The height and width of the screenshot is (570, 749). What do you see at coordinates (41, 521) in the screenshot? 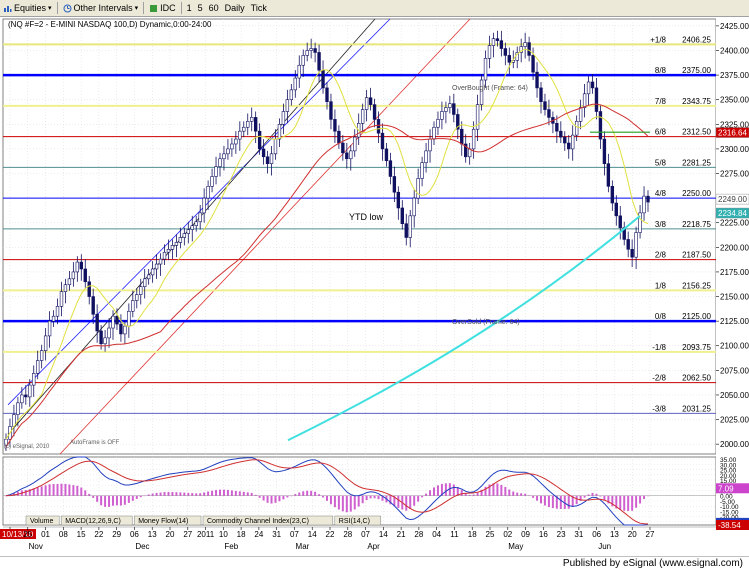
I see `pane-tab-label: Volume` at bounding box center [41, 521].